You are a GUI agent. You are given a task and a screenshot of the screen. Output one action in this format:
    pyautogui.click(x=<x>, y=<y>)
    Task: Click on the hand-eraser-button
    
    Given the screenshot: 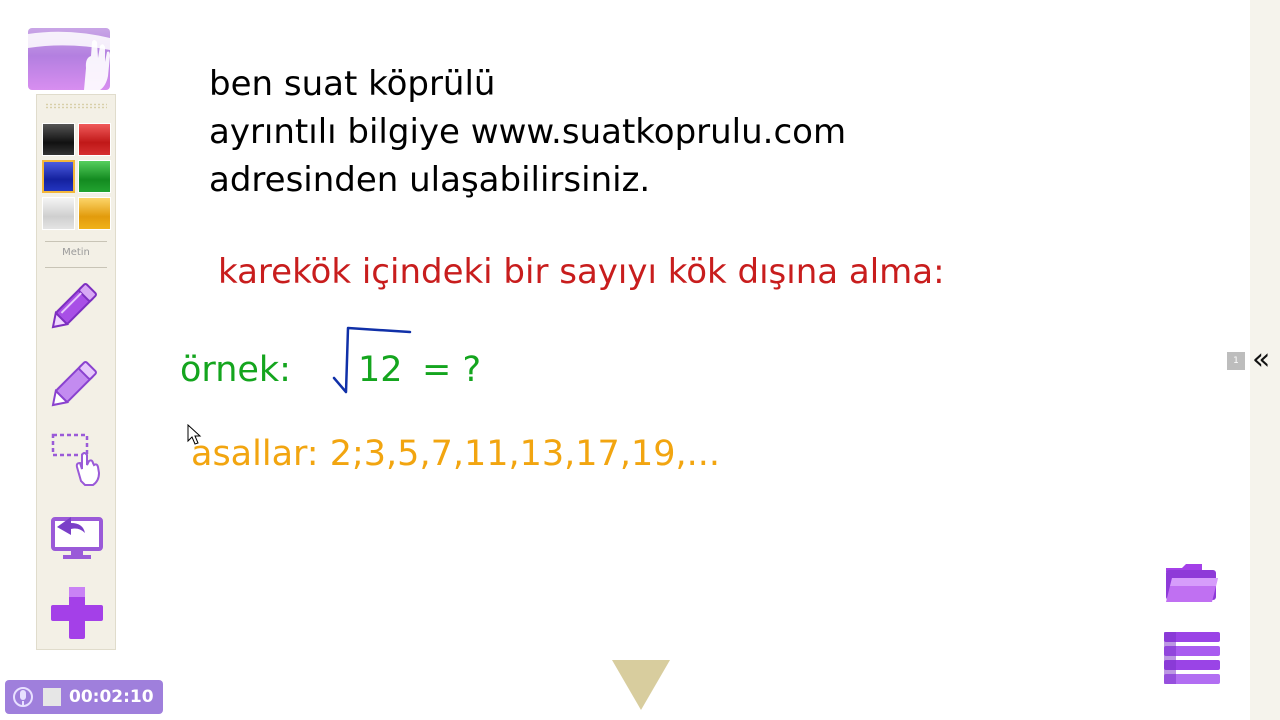 What is the action you would take?
    pyautogui.click(x=69, y=59)
    